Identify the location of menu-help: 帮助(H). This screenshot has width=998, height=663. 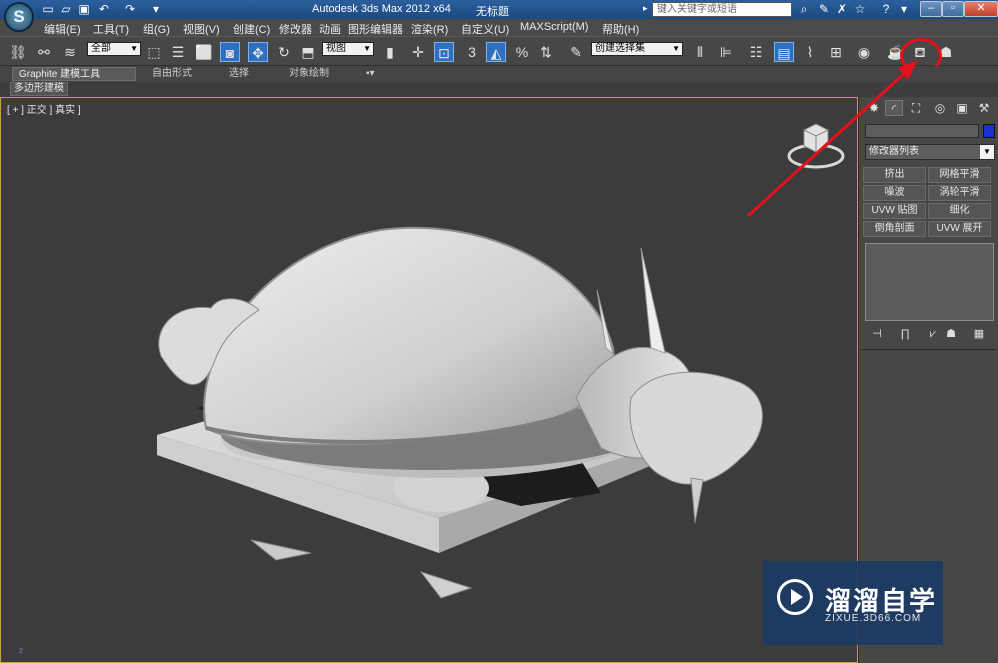
(620, 29).